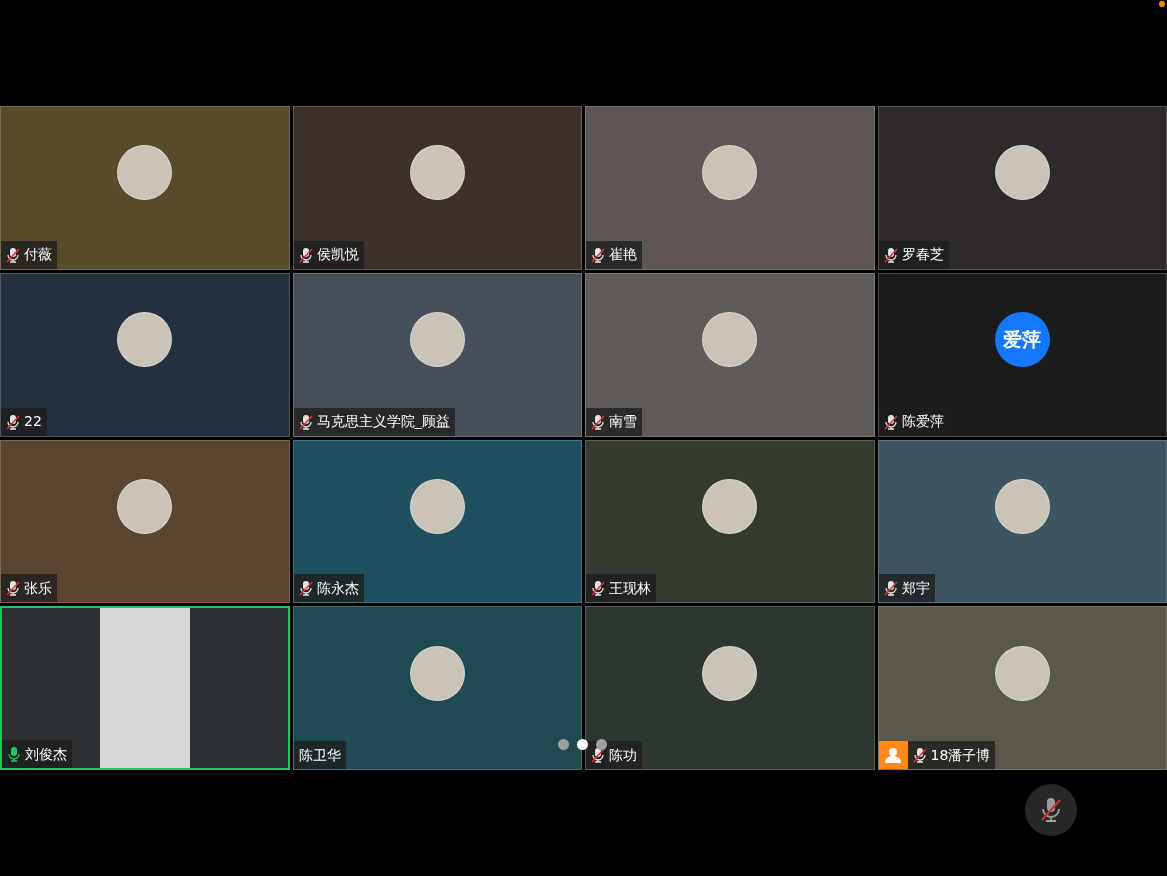 The width and height of the screenshot is (1167, 876). I want to click on name-label: 崔艳, so click(614, 254).